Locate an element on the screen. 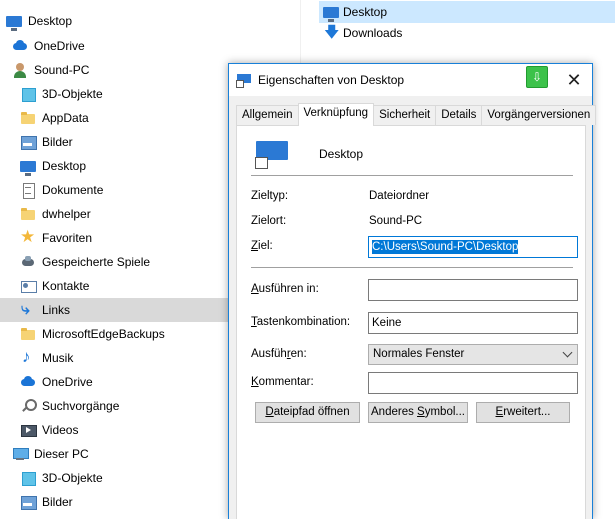 The image size is (615, 519). nav-item-label: Sound-PC is located at coordinates (62, 70).